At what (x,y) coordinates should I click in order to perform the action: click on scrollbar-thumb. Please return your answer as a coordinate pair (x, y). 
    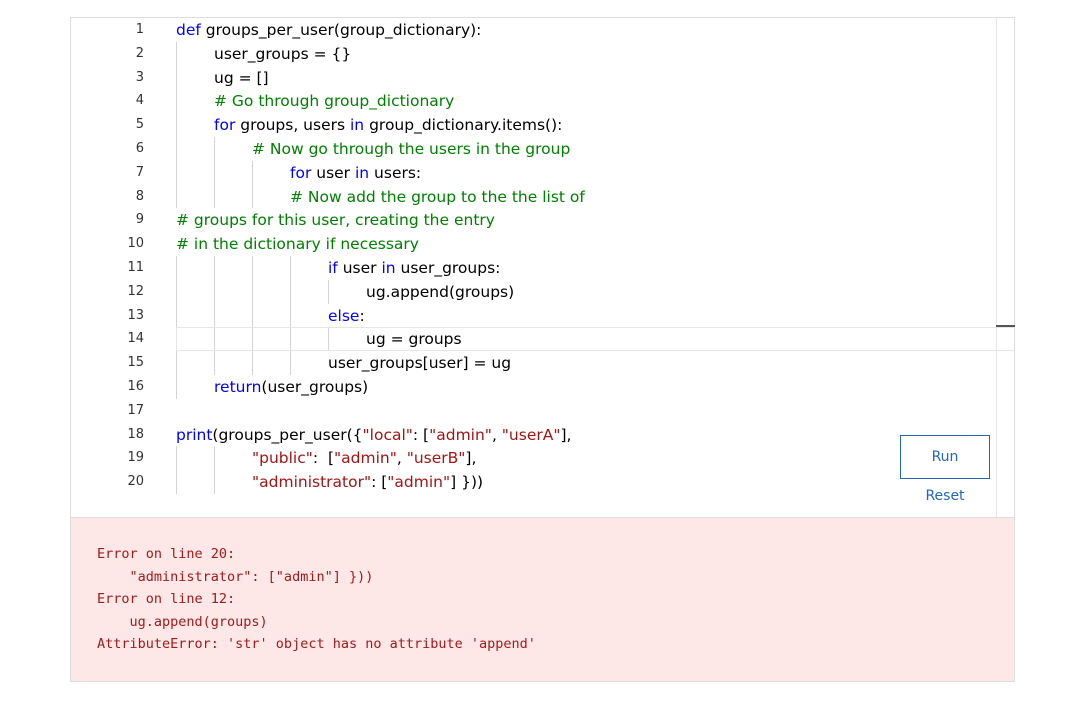
    Looking at the image, I should click on (1005, 326).